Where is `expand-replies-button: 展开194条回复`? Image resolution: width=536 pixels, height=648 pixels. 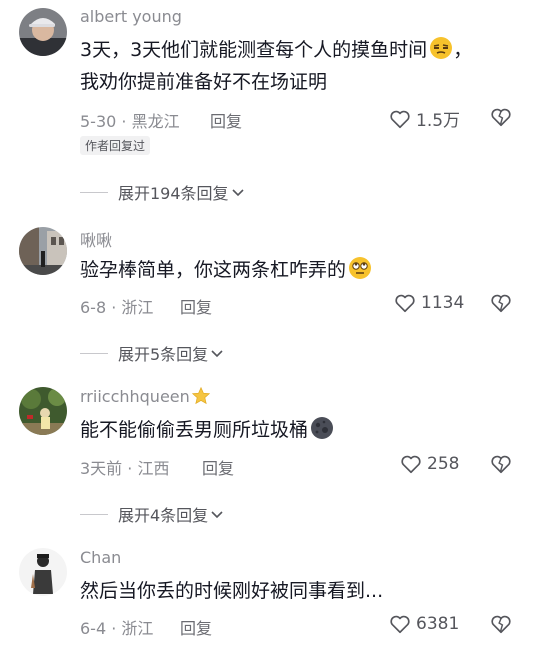 expand-replies-button: 展开194条回复 is located at coordinates (162, 192).